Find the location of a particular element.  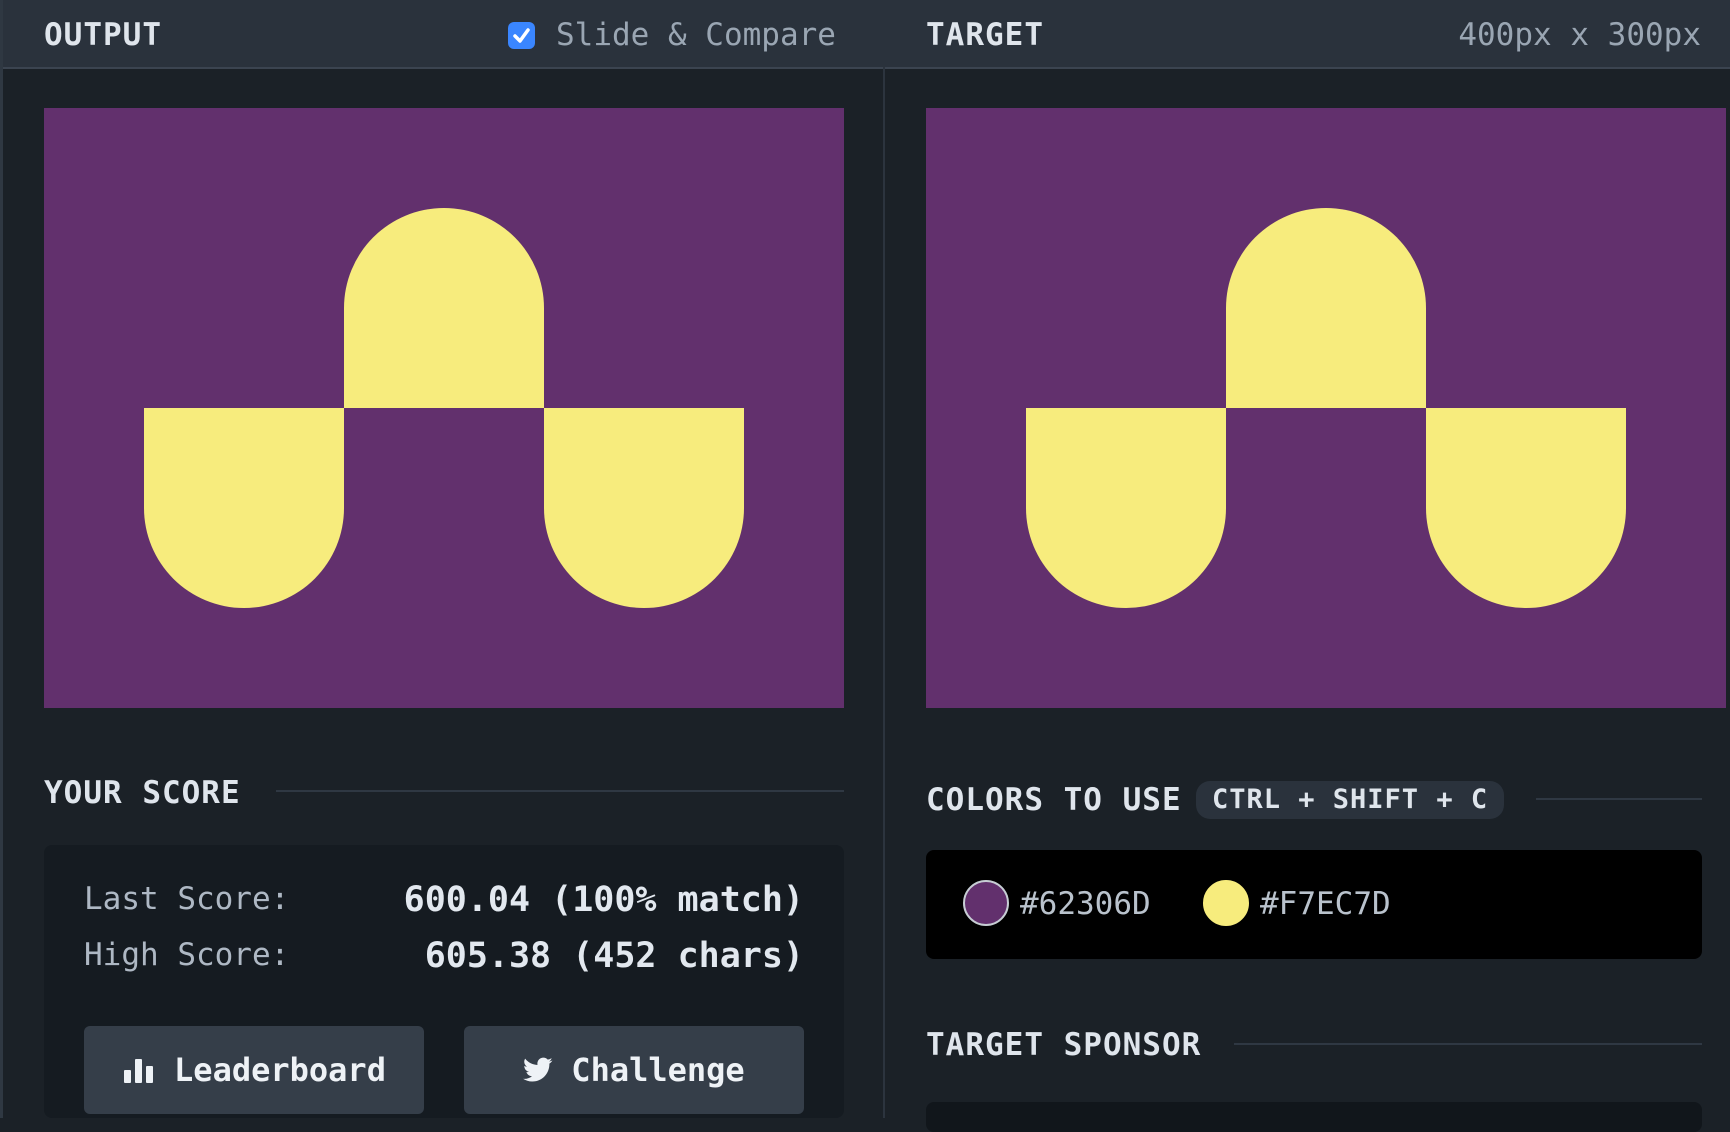

target-left-bowl is located at coordinates (1126, 508).